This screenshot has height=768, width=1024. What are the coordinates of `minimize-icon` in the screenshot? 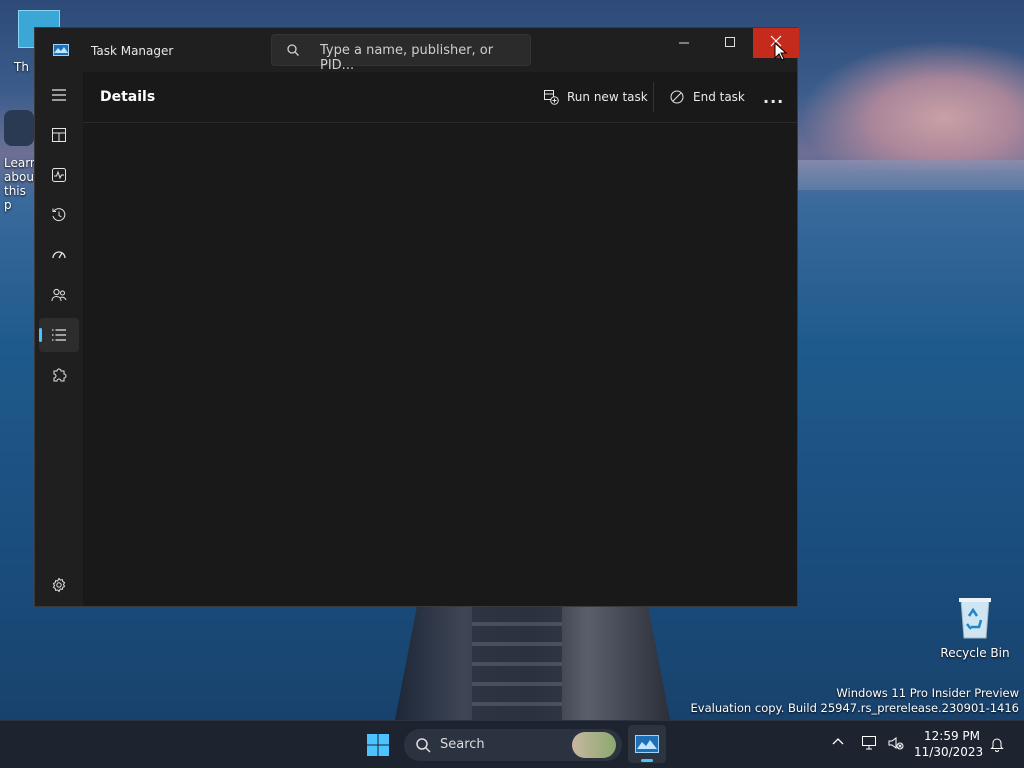 It's located at (684, 43).